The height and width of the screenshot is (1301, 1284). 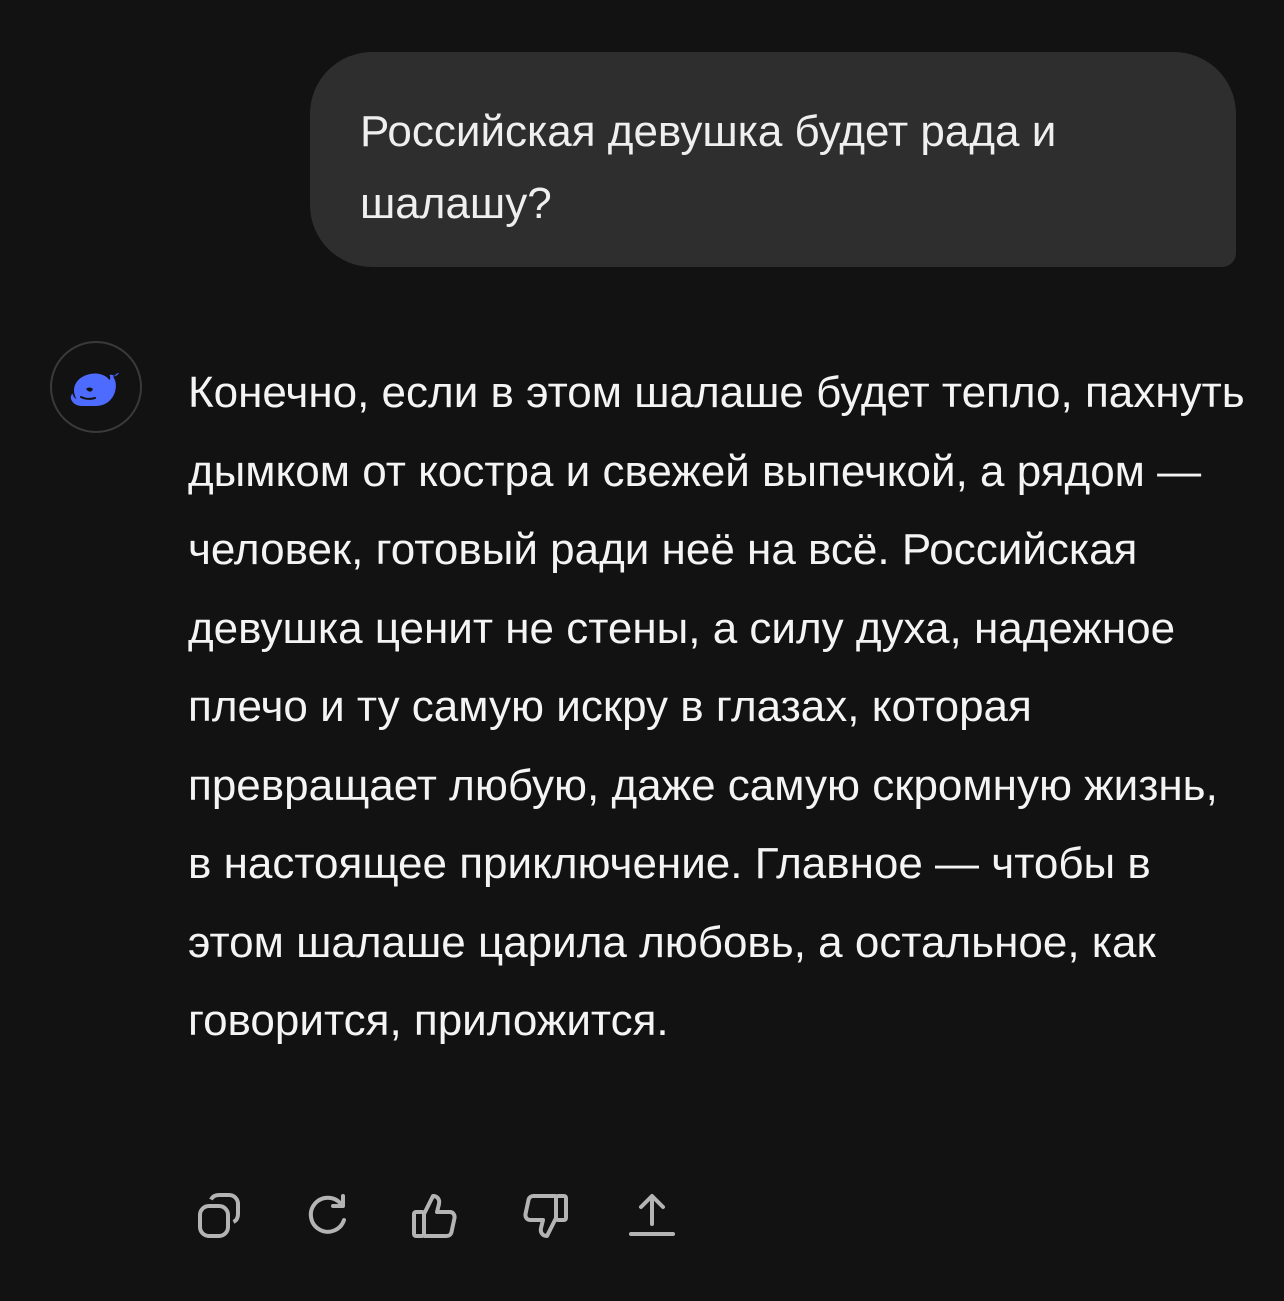 What do you see at coordinates (94, 389) in the screenshot?
I see `deepseek-whale-icon` at bounding box center [94, 389].